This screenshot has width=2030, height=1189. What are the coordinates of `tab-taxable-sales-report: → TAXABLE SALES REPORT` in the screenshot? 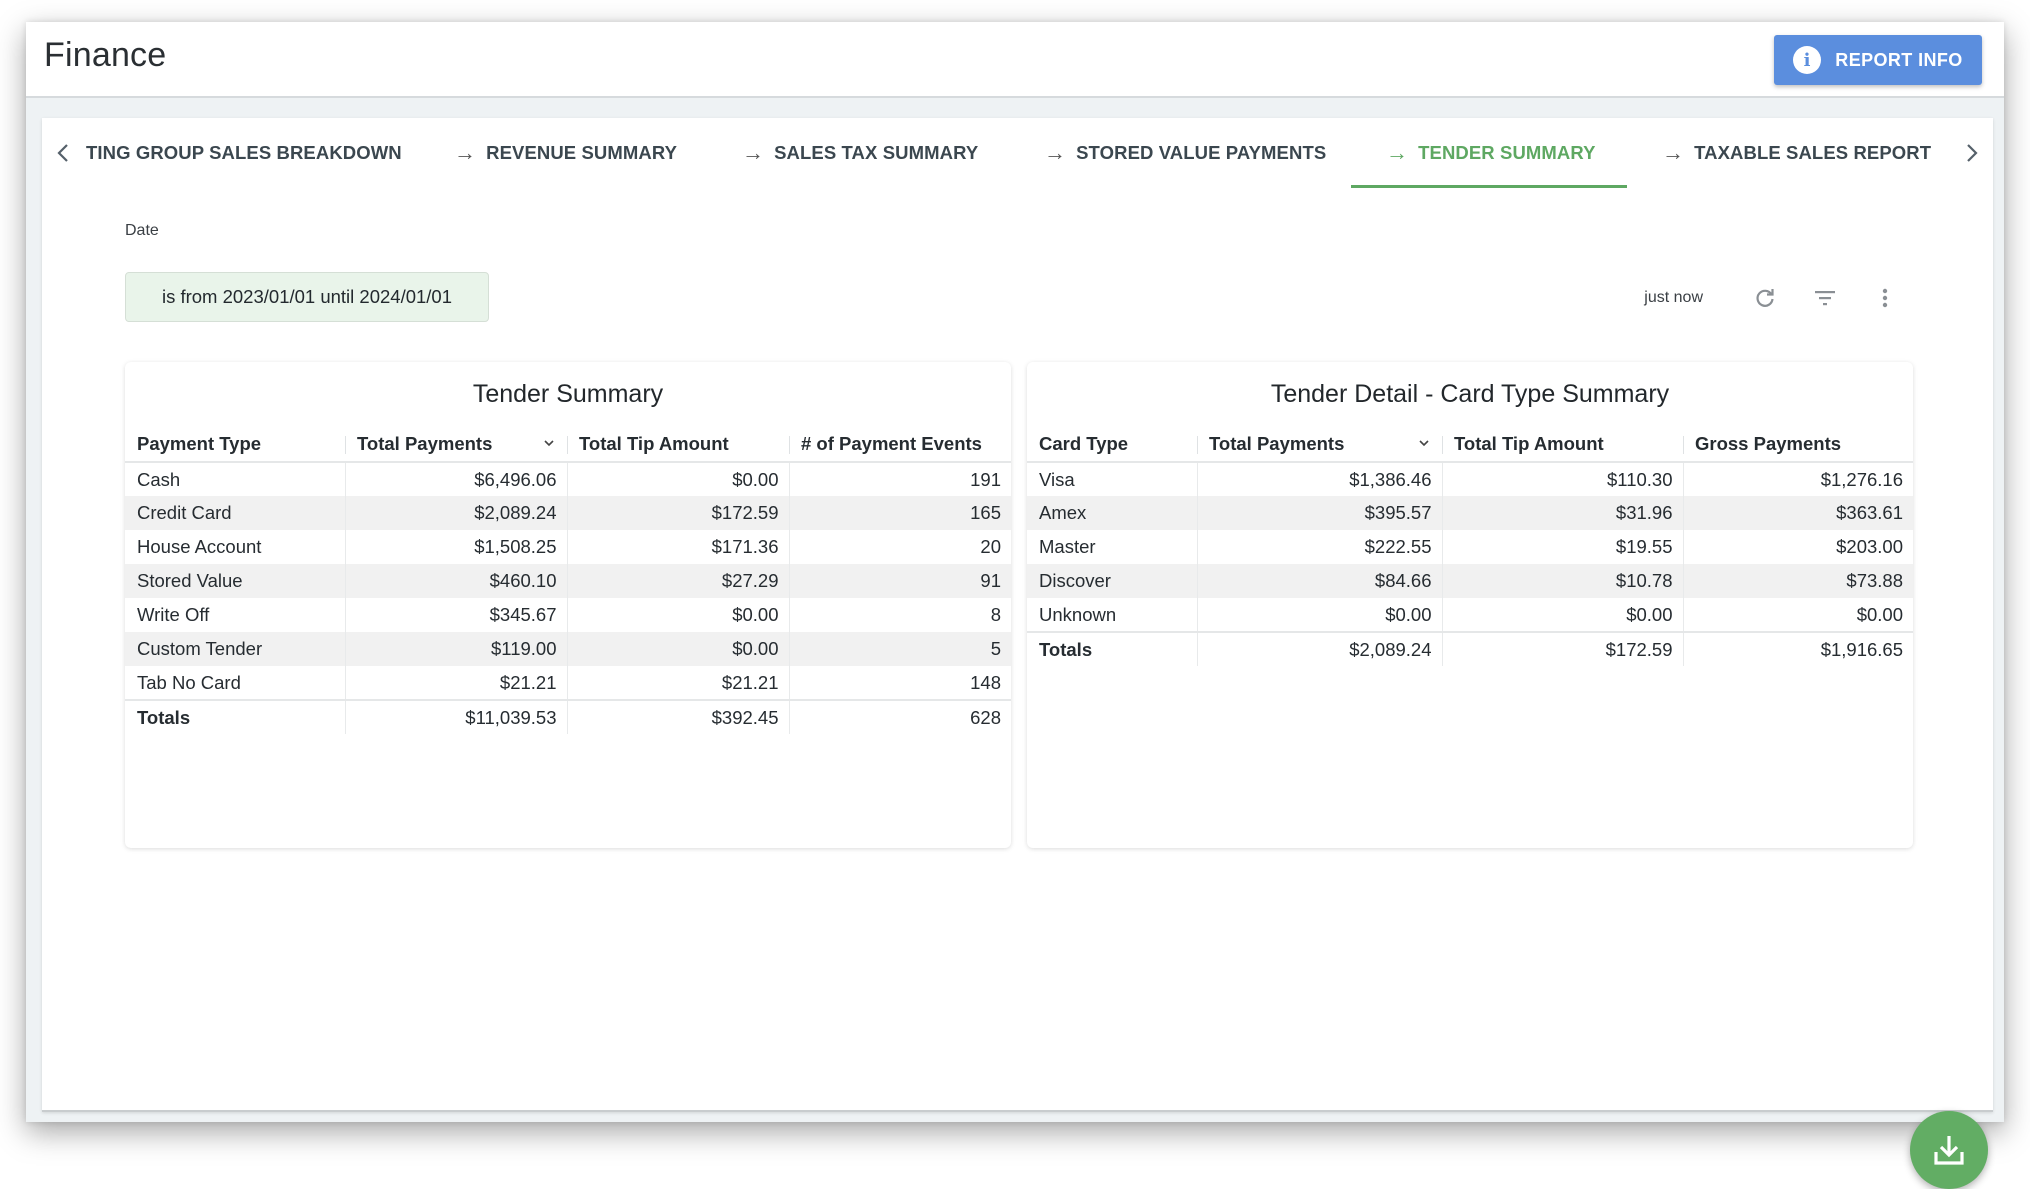 It's located at (1796, 153).